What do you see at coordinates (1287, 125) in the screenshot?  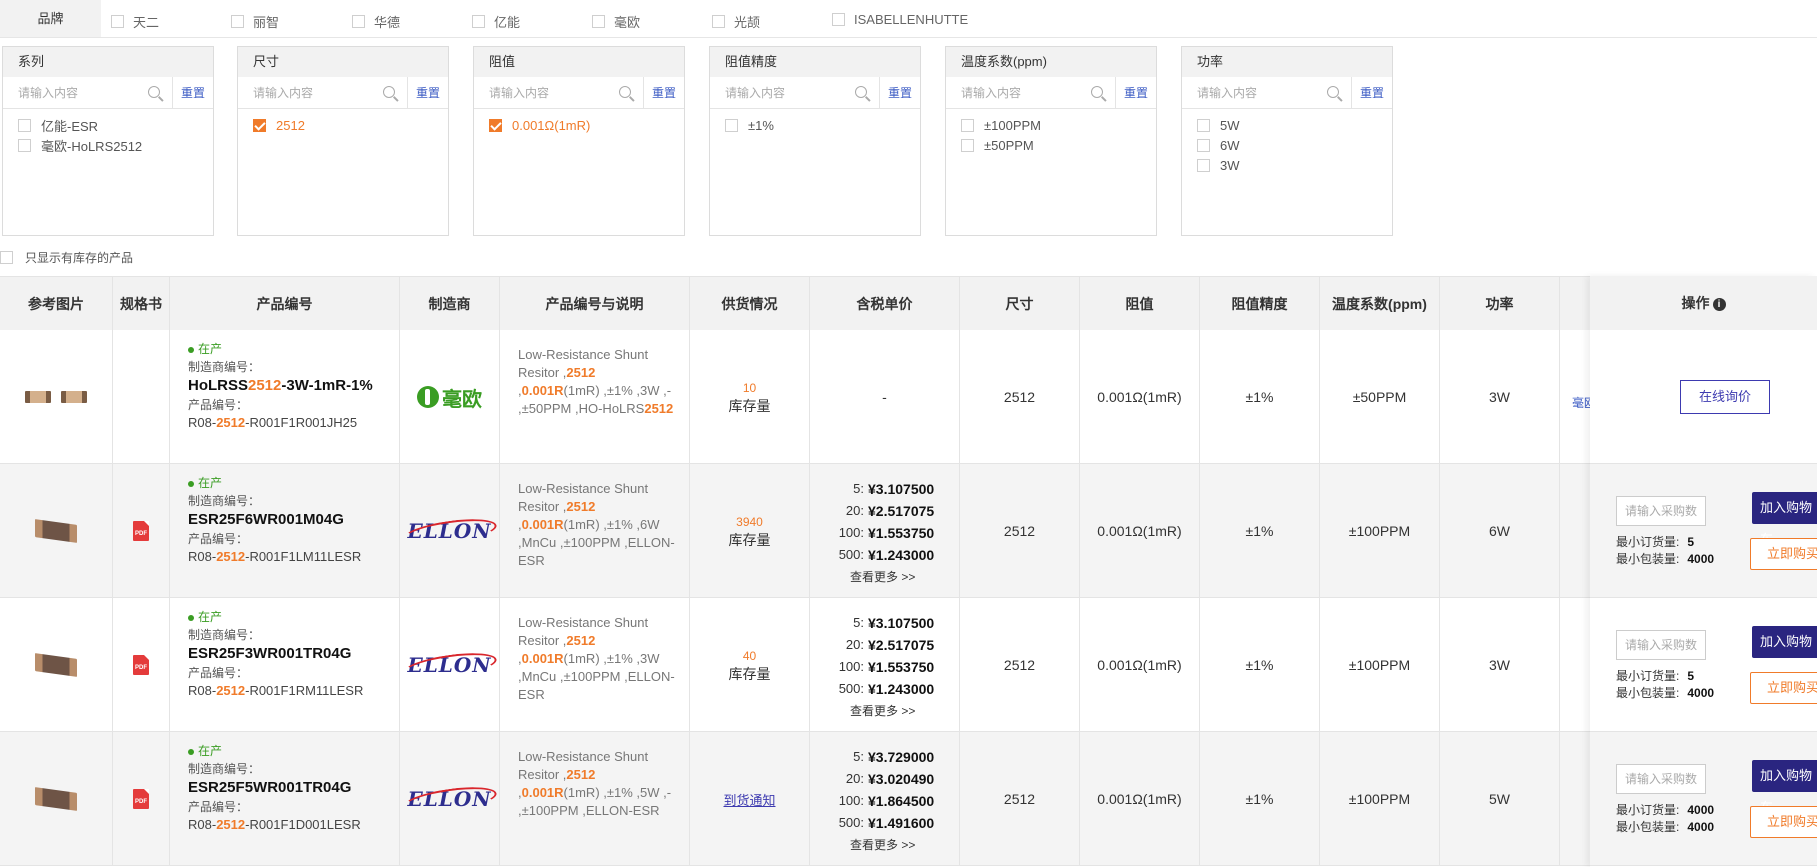 I see `filter-option: 5W` at bounding box center [1287, 125].